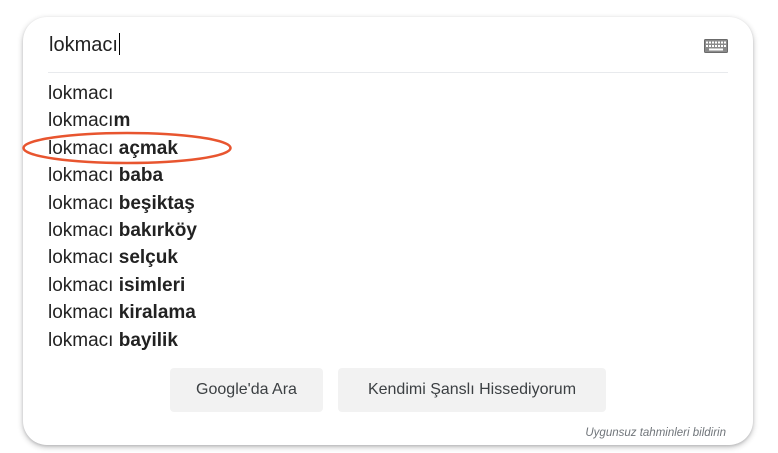 The image size is (778, 453). I want to click on suggestion-completion: m, so click(122, 121).